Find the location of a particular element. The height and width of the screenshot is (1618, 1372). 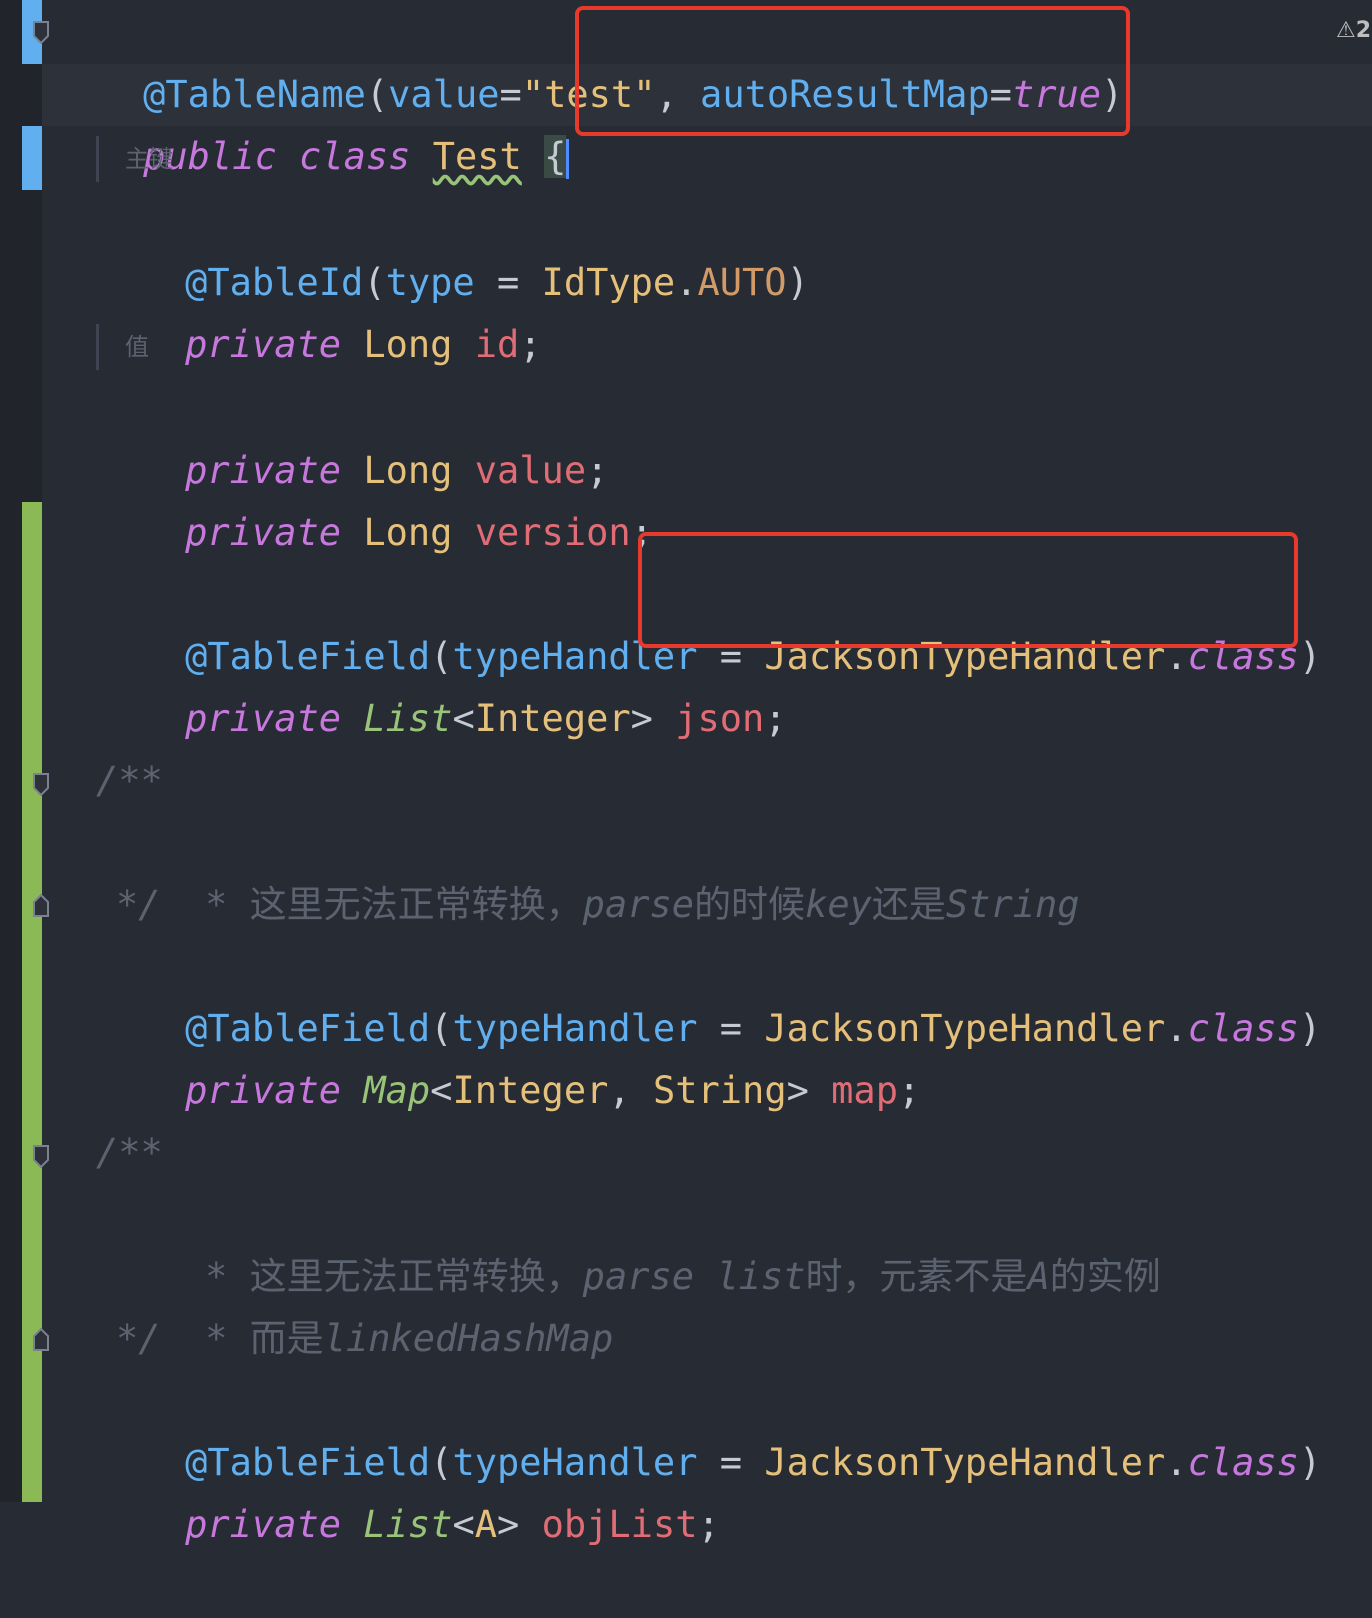

matched-brace: { is located at coordinates (555, 156).